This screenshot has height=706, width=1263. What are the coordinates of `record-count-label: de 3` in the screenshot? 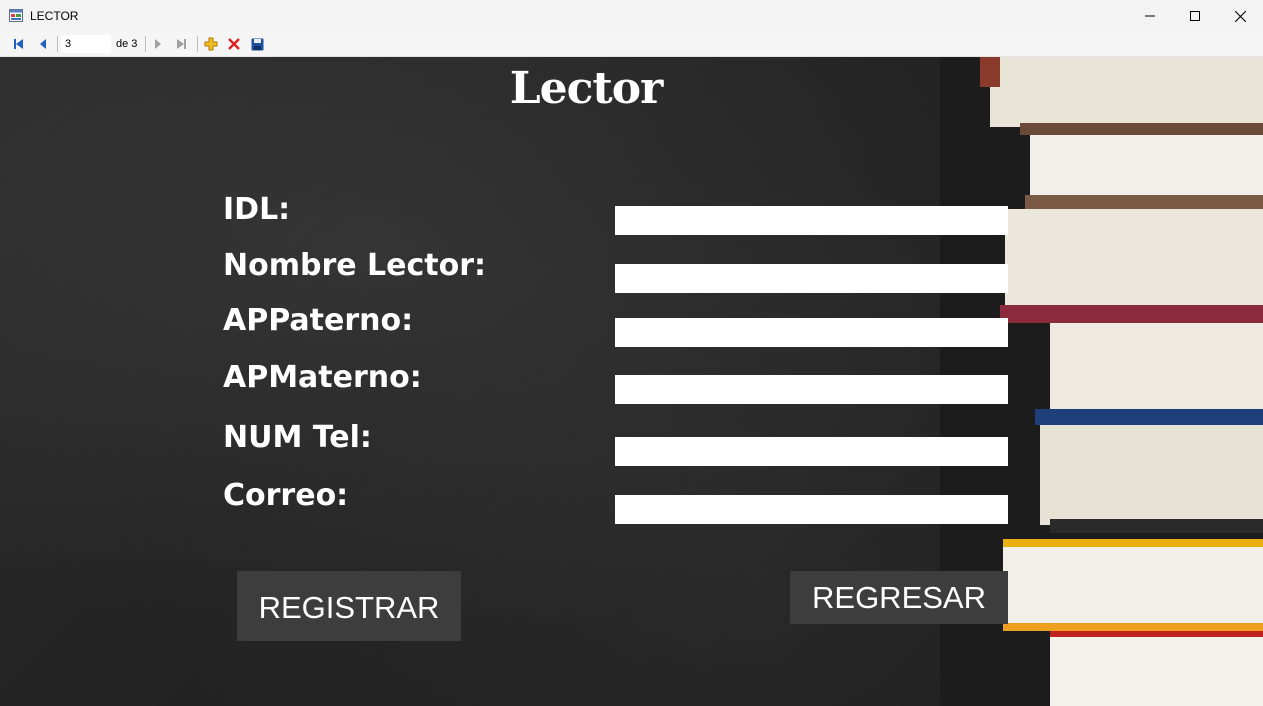 It's located at (127, 44).